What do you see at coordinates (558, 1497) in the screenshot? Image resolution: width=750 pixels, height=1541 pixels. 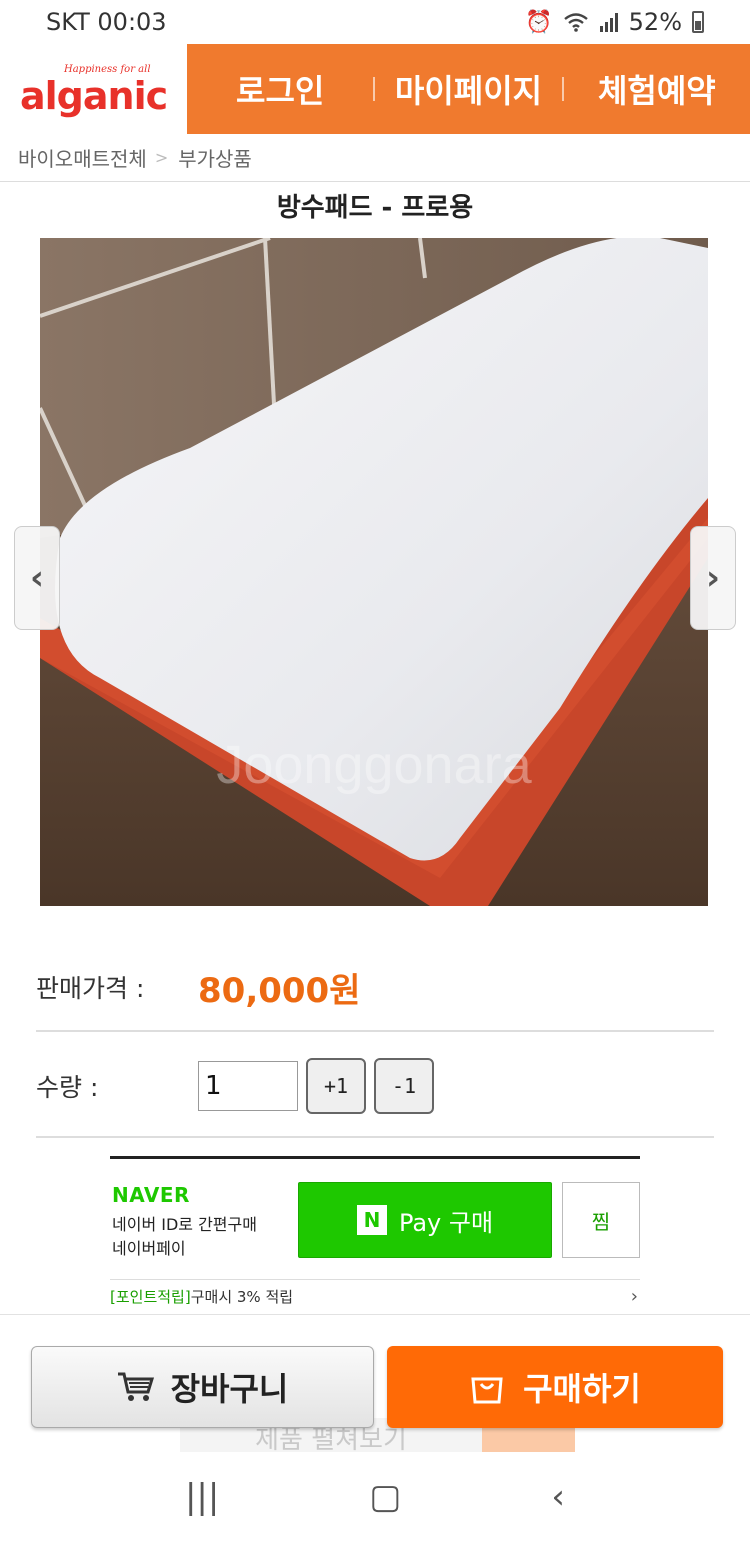 I see `back-icon: ‹` at bounding box center [558, 1497].